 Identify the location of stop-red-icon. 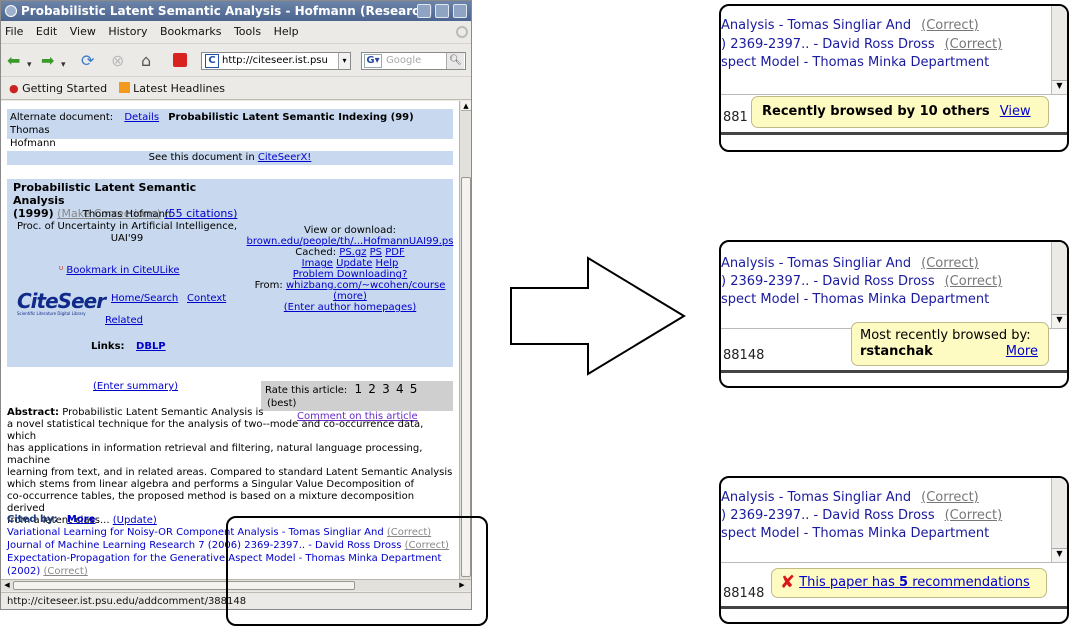
(180, 60).